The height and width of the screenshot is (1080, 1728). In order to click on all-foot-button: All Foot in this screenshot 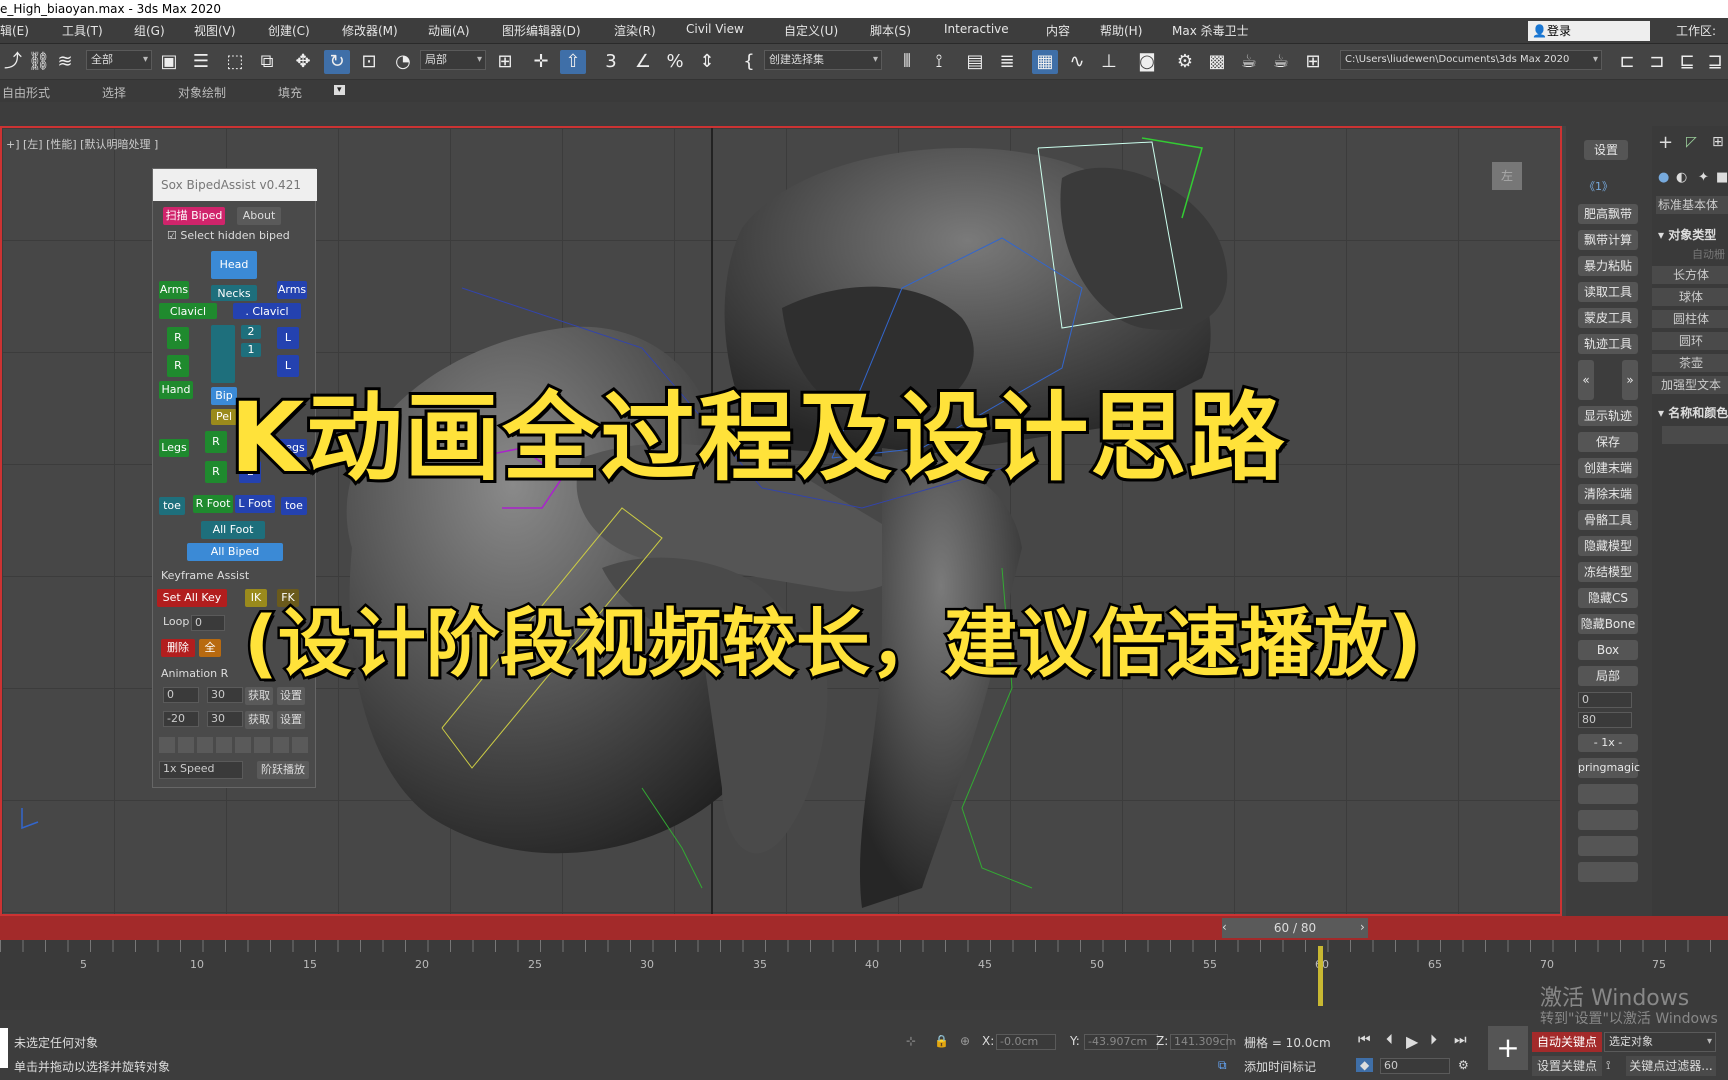, I will do `click(233, 530)`.